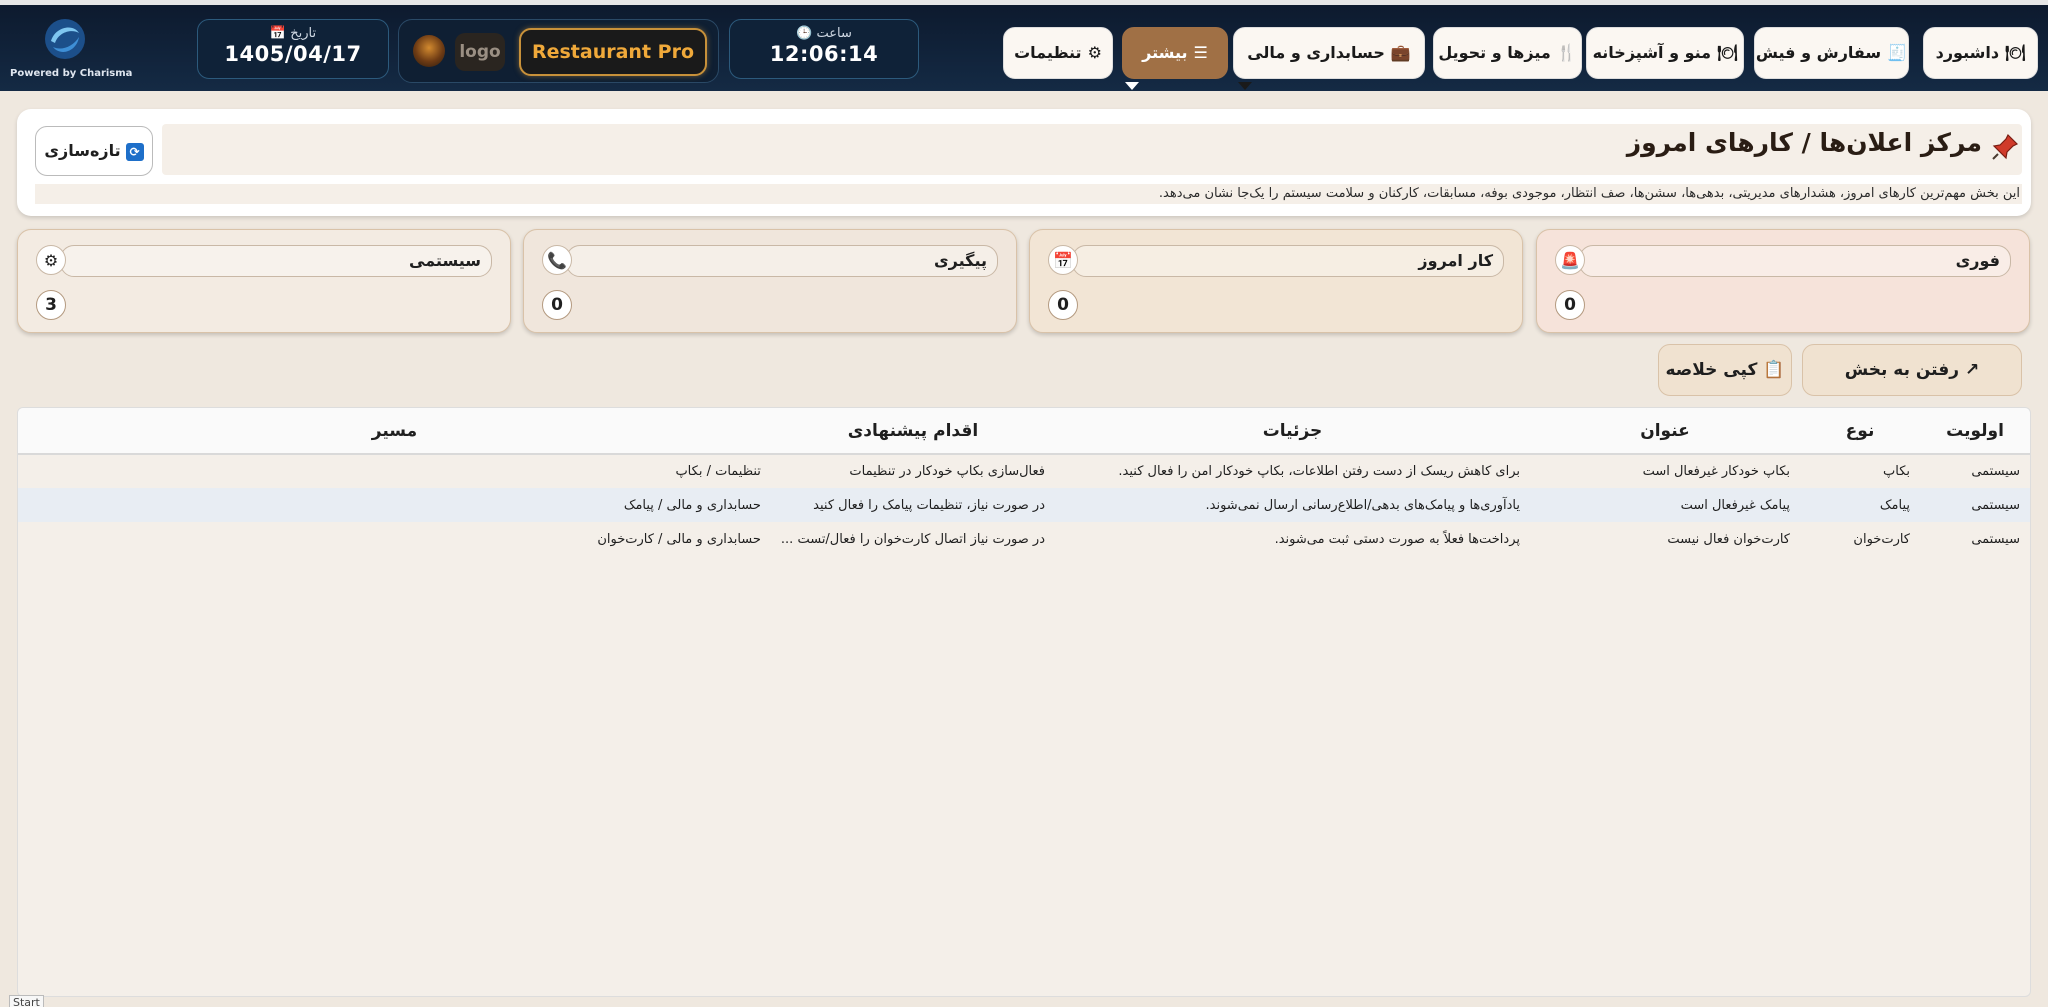 The image size is (2048, 1007). Describe the element at coordinates (2005, 146) in the screenshot. I see `pin-icon` at that location.